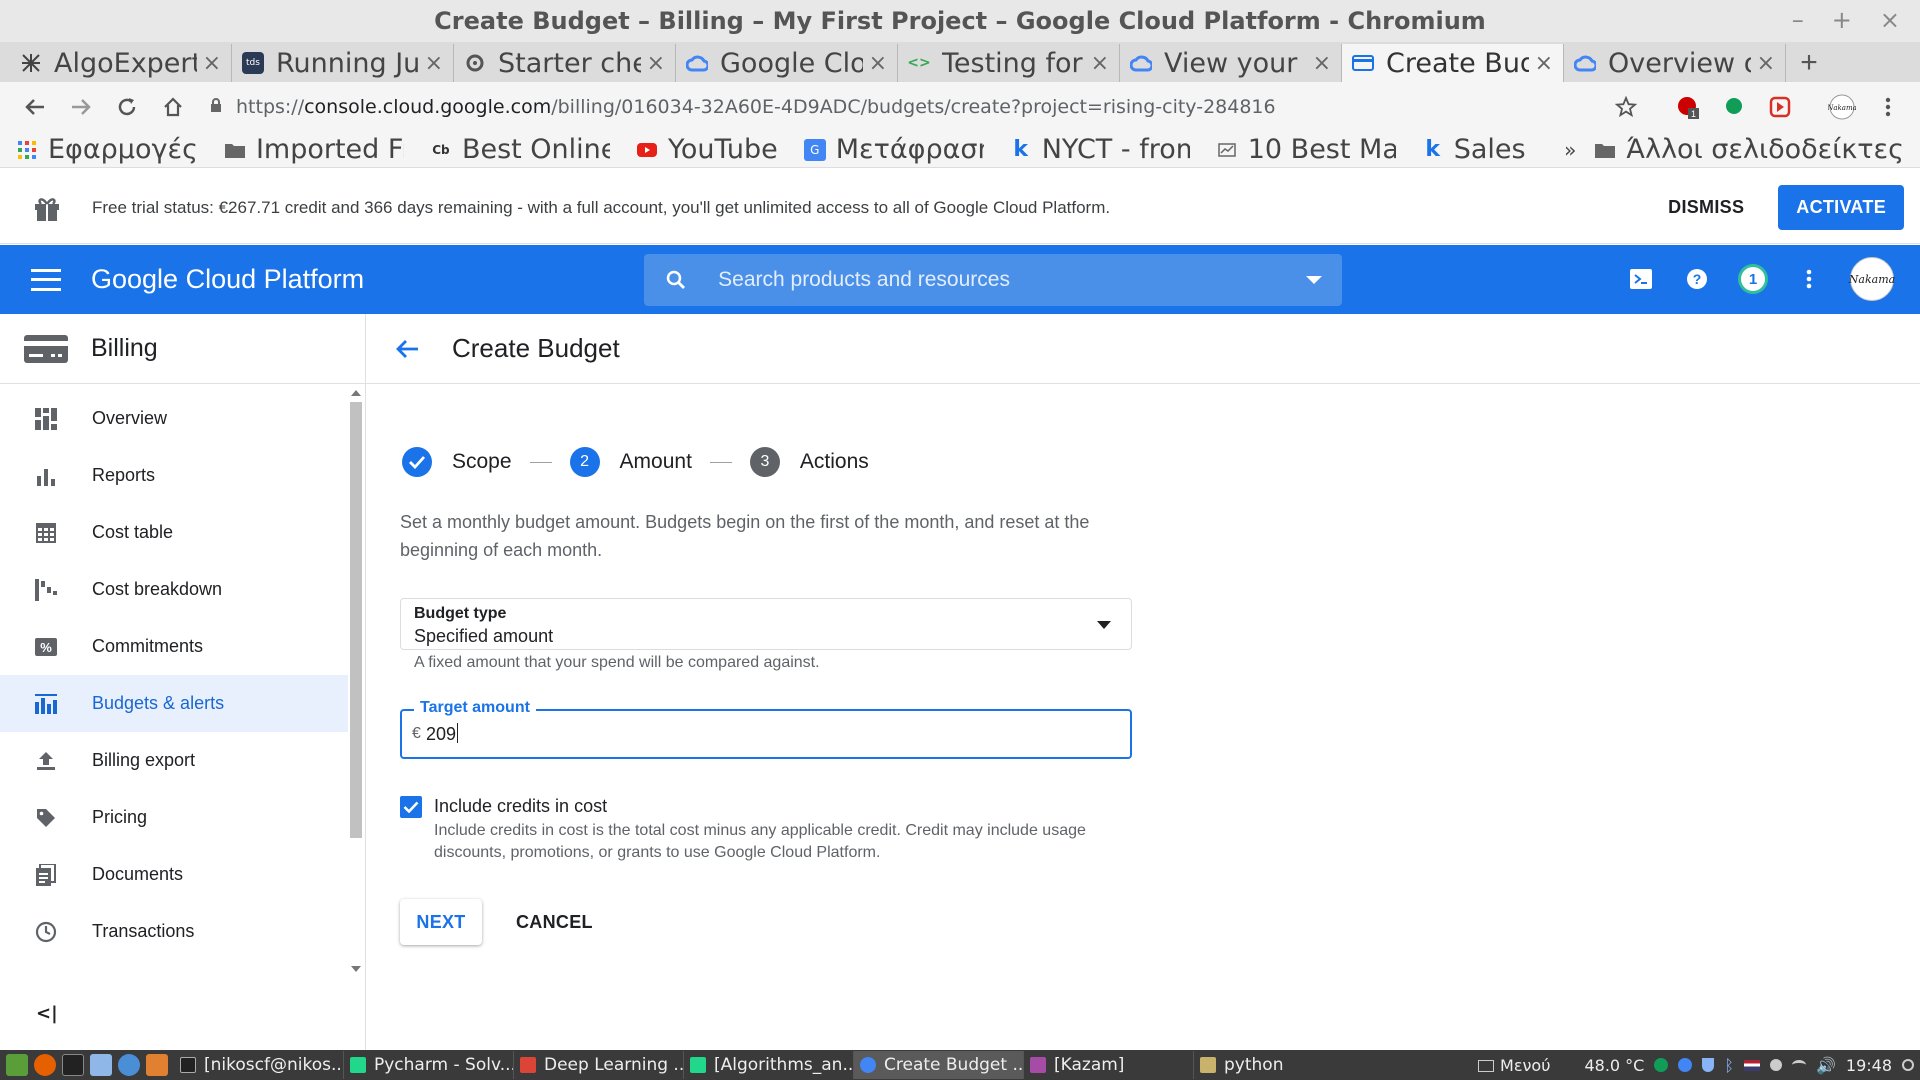  Describe the element at coordinates (1775, 1065) in the screenshot. I see `user-icon` at that location.